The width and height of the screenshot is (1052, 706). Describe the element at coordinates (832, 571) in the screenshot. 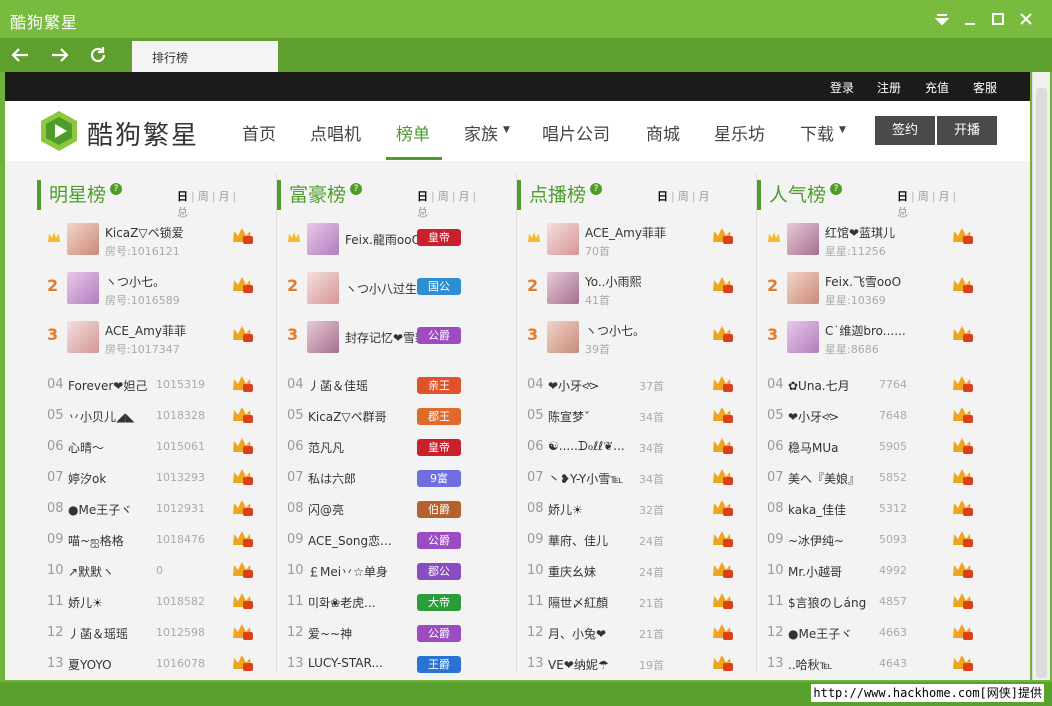

I see `user-name: Mr.小越哥` at that location.